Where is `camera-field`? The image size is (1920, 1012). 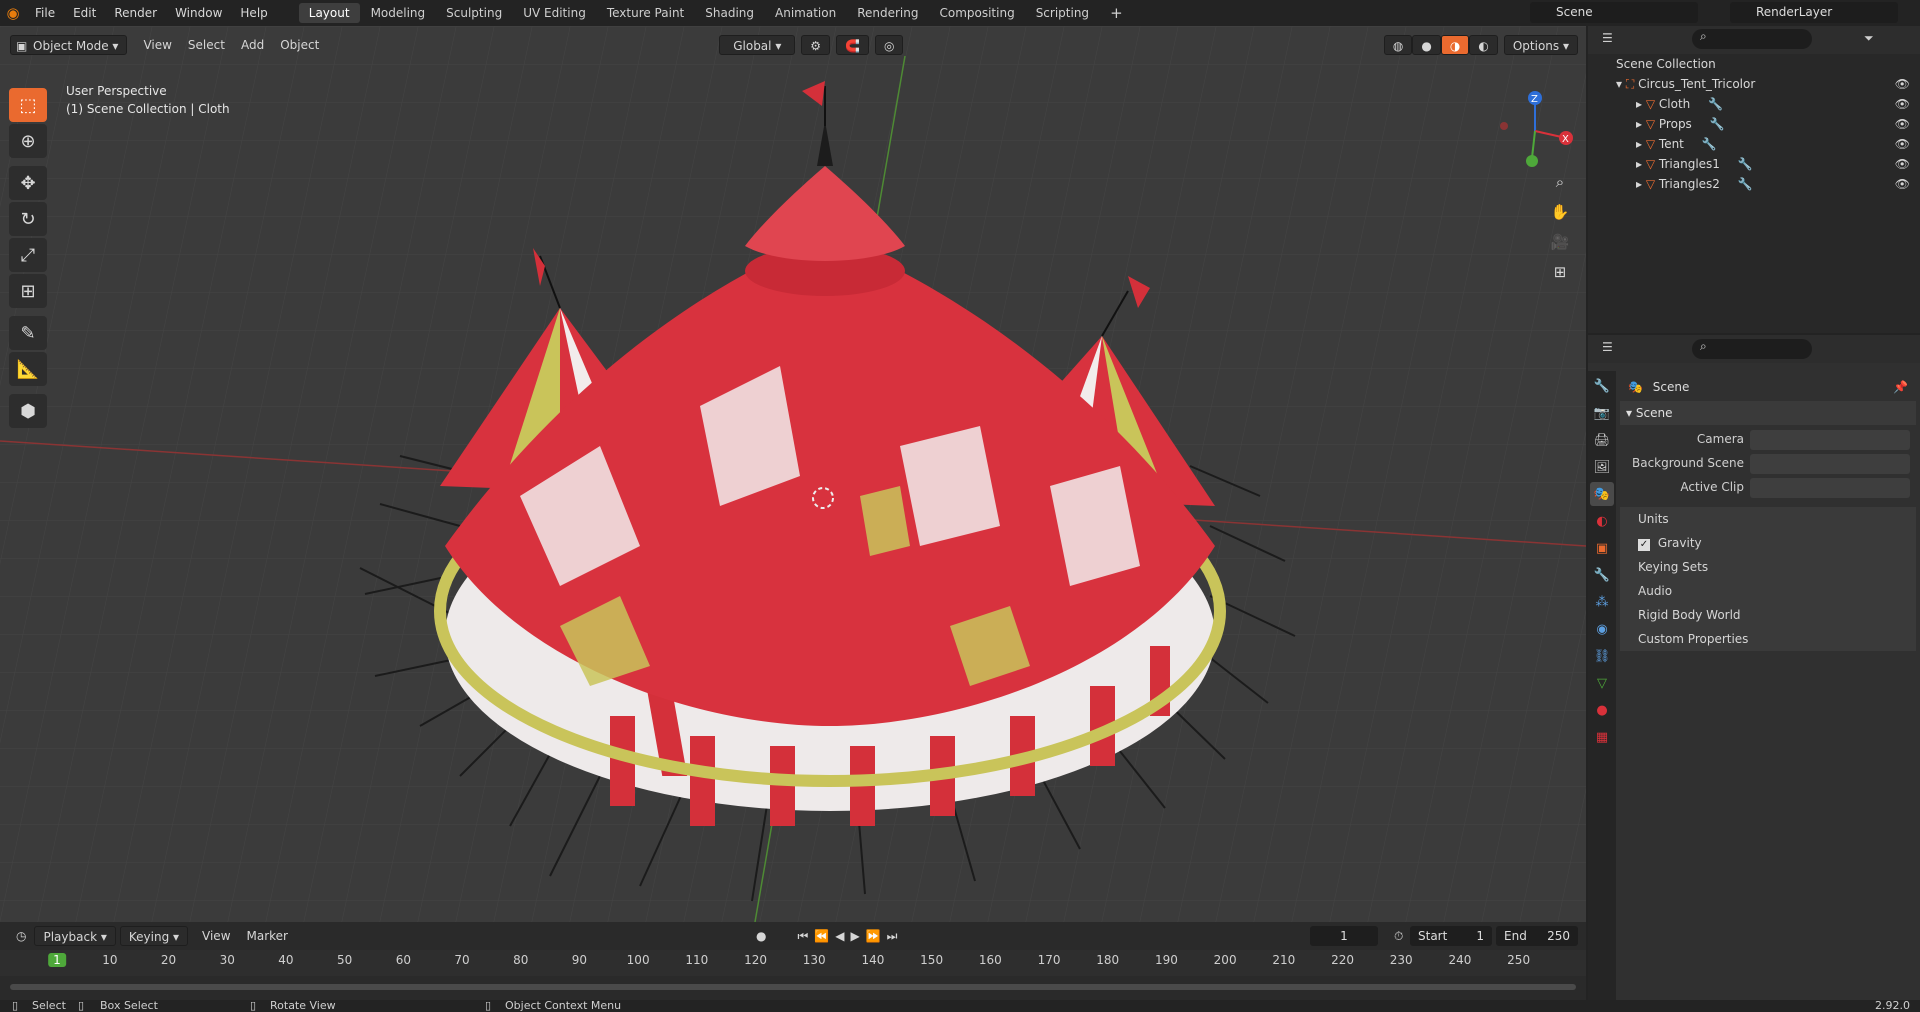 camera-field is located at coordinates (1830, 440).